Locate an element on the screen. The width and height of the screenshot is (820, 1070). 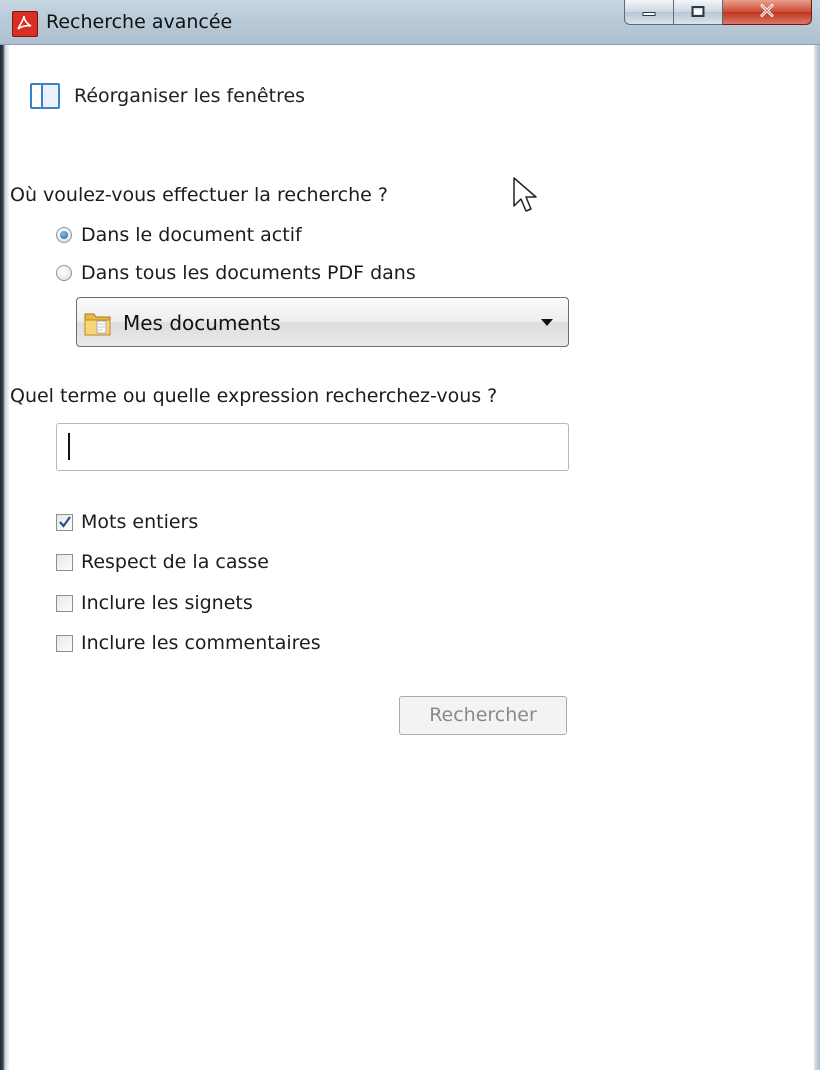
close-button is located at coordinates (767, 12).